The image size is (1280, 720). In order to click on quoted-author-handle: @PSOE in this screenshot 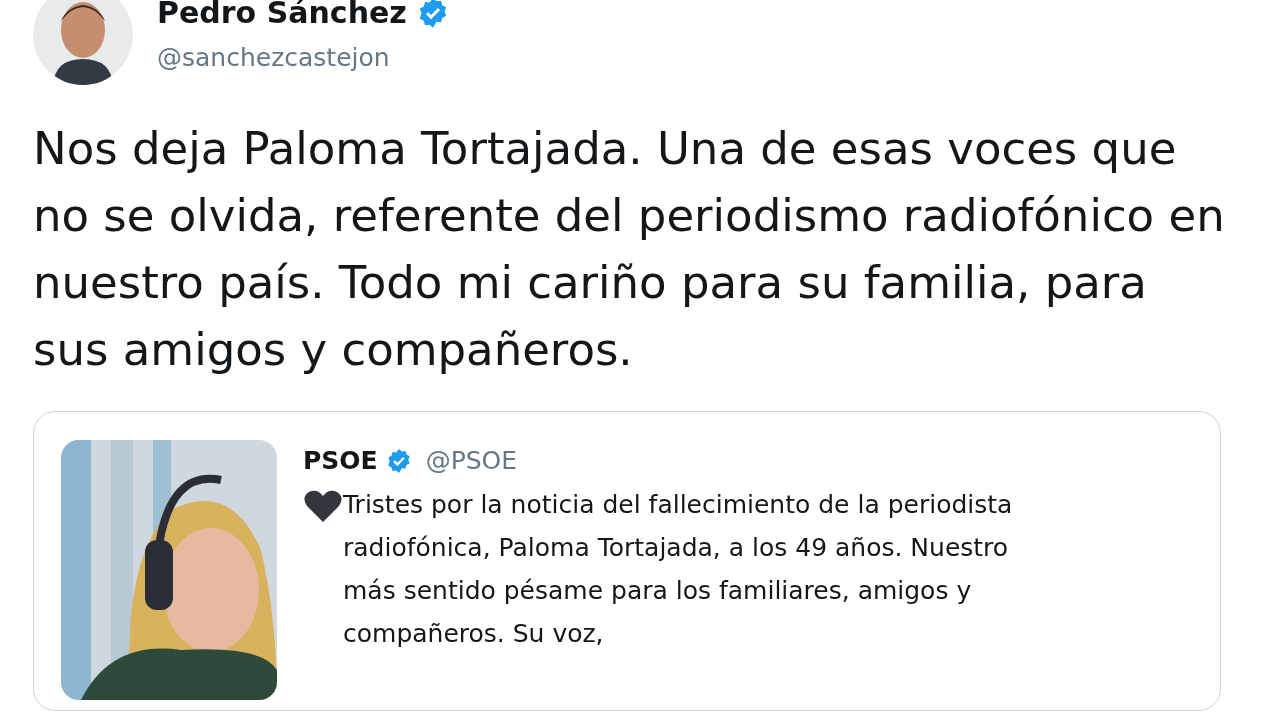, I will do `click(471, 460)`.